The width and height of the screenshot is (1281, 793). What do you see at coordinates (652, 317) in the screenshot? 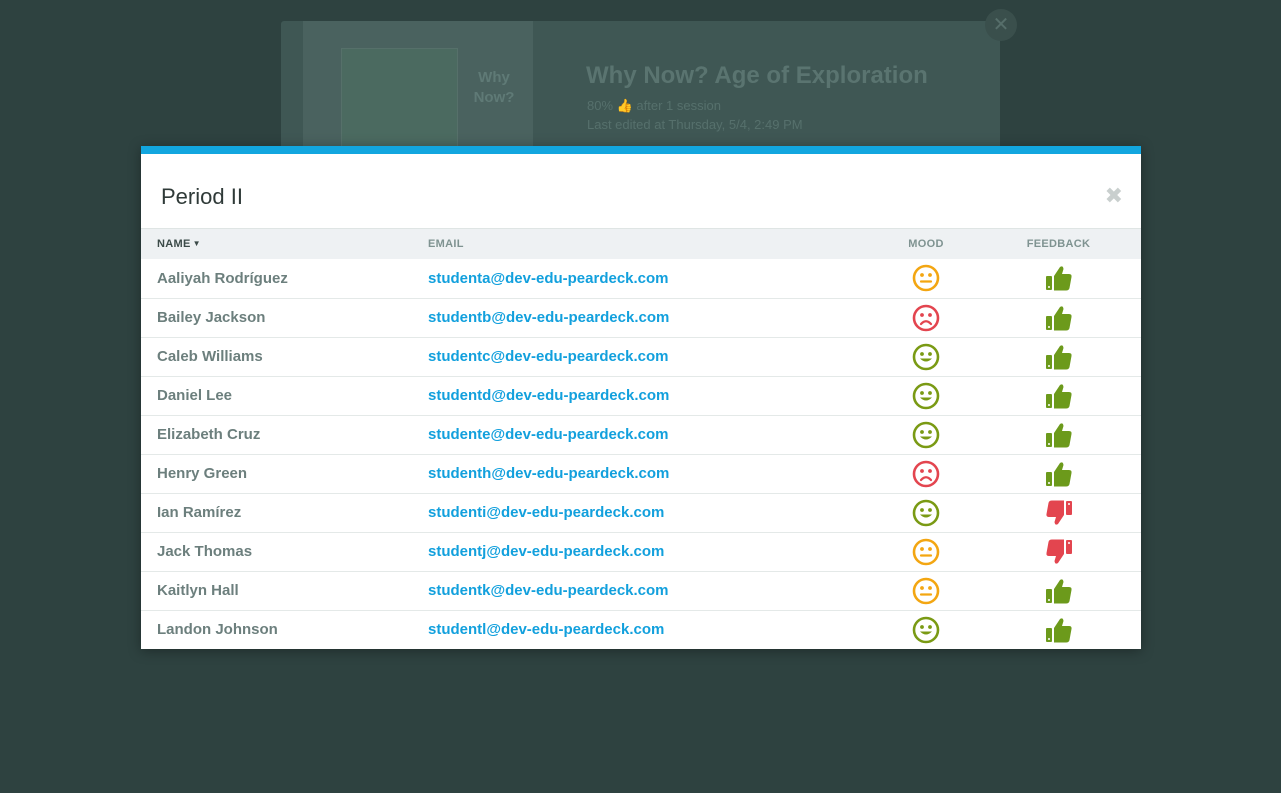
I see `student-email-link: studentb@dev-edu-peardeck.com` at bounding box center [652, 317].